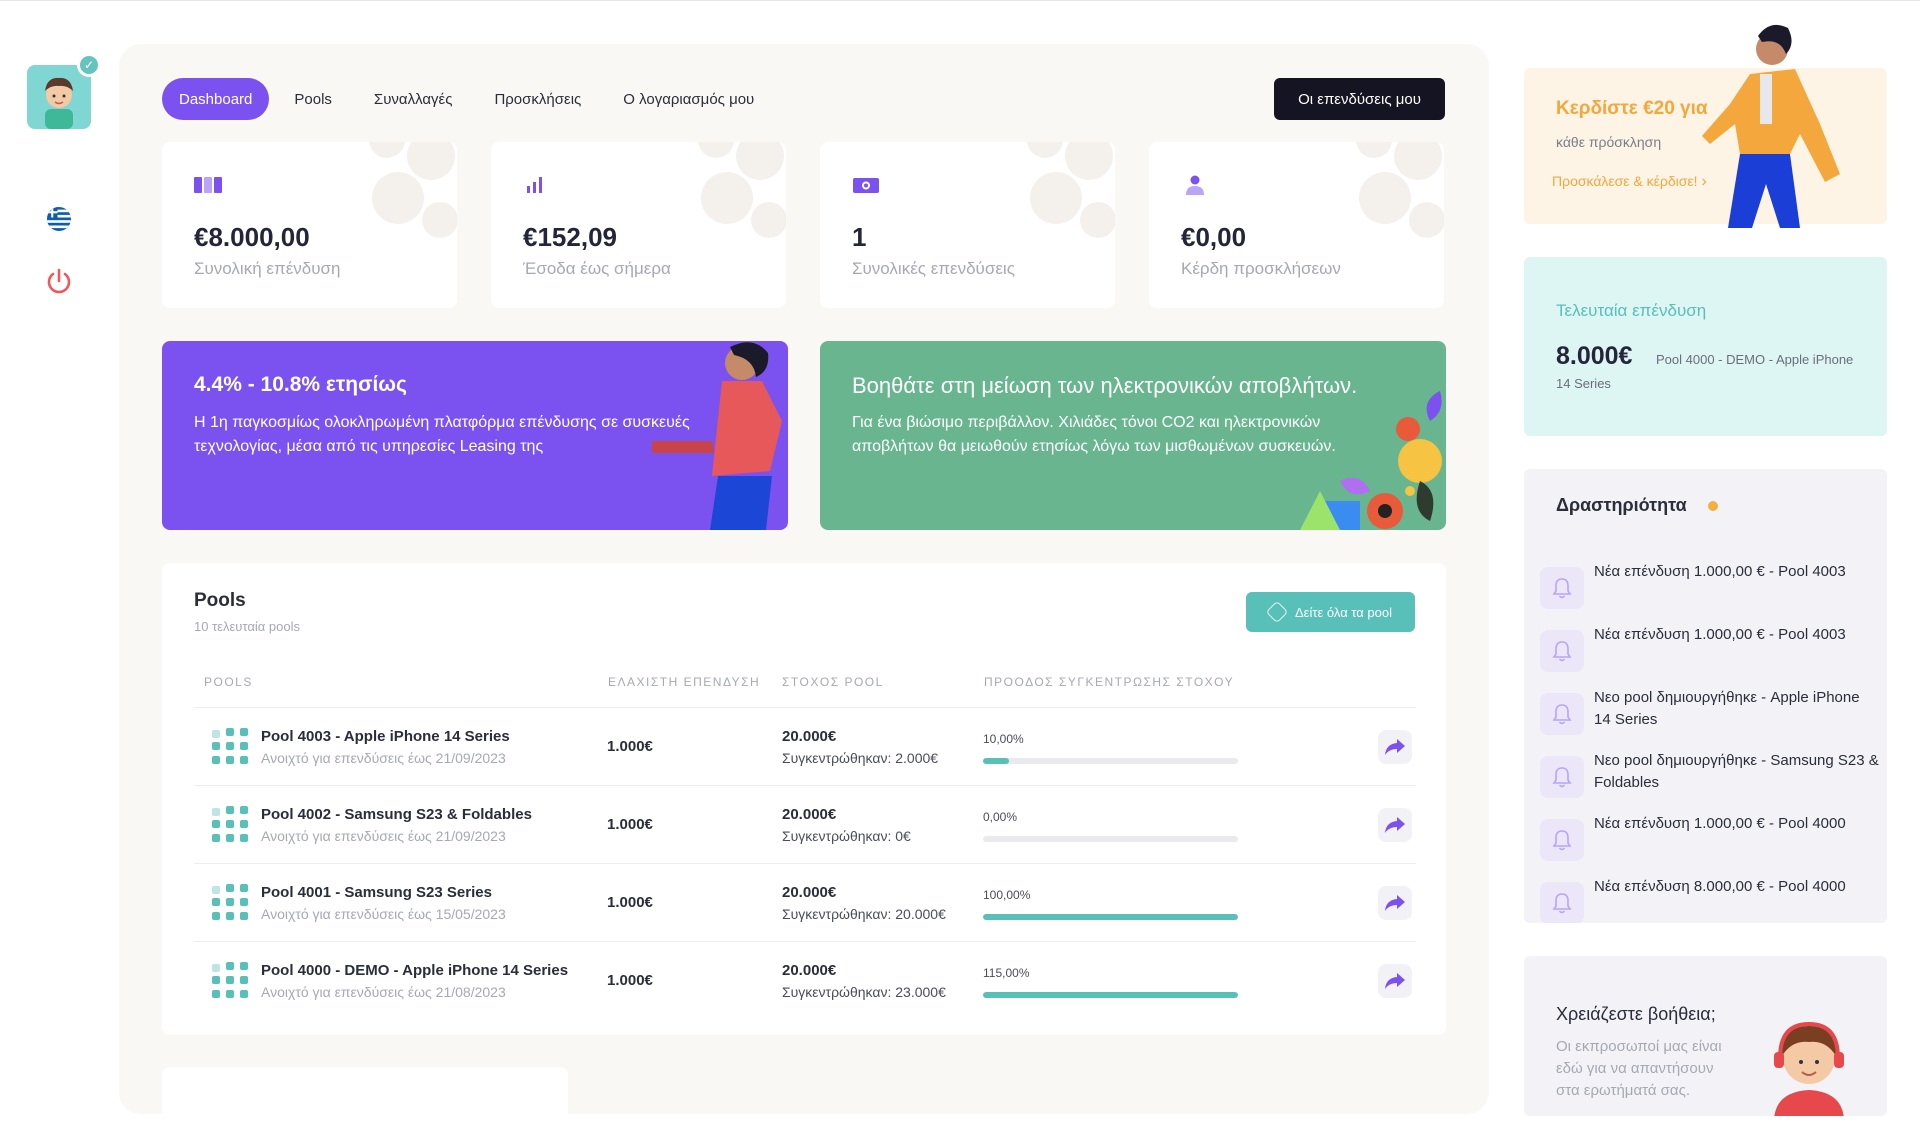  What do you see at coordinates (933, 268) in the screenshot?
I see `stat-label: Συνολικές επενδύσεις` at bounding box center [933, 268].